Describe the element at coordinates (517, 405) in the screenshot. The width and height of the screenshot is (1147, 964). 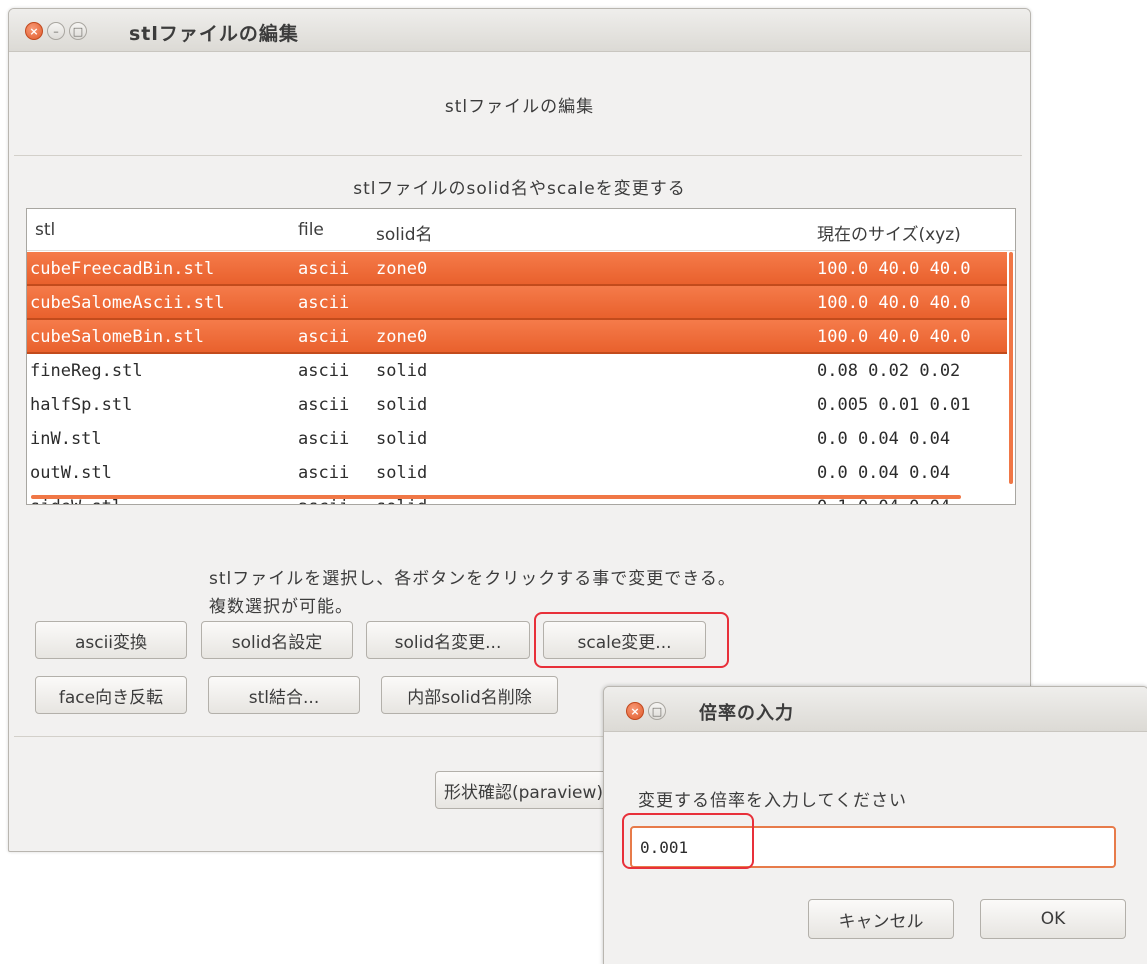
I see `table-row: halfSp.stl ascii solid 0.005 0.01 0.01` at that location.